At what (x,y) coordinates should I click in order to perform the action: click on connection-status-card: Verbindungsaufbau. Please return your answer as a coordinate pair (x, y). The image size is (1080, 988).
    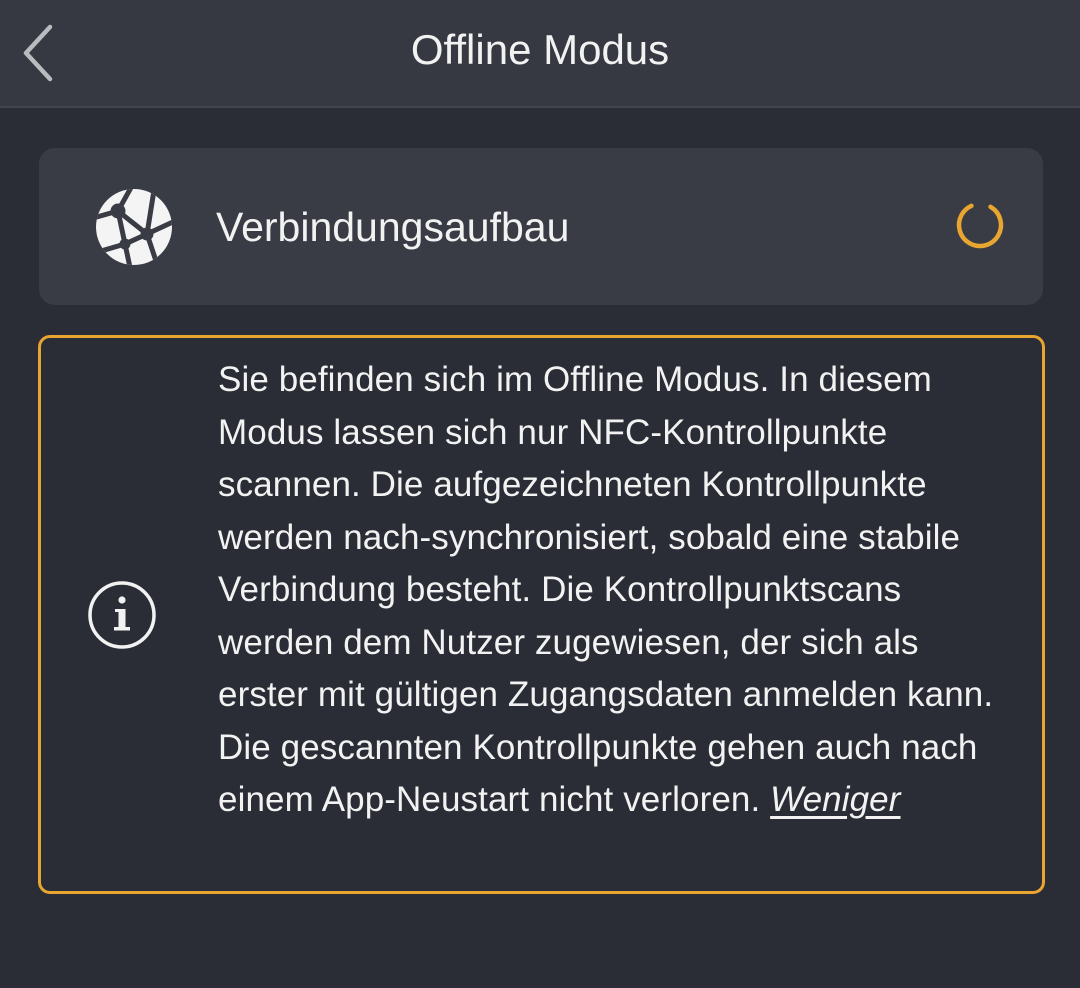
    Looking at the image, I should click on (541, 226).